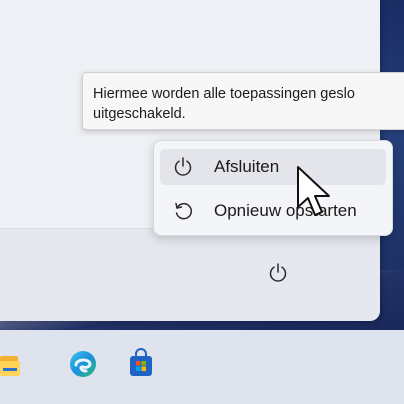 This screenshot has width=404, height=404. I want to click on restart-icon, so click(184, 211).